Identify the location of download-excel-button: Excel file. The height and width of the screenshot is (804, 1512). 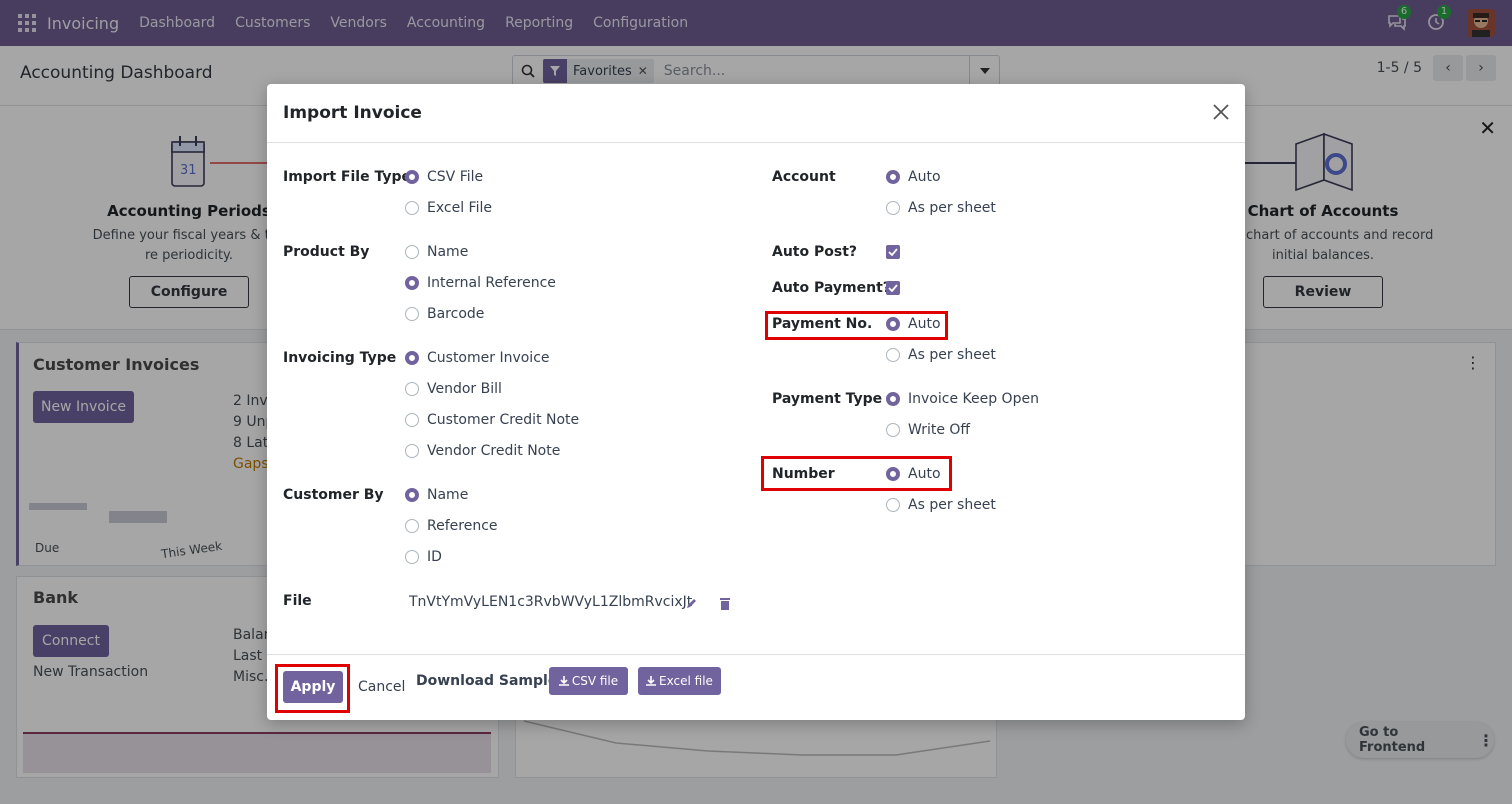
(679, 681).